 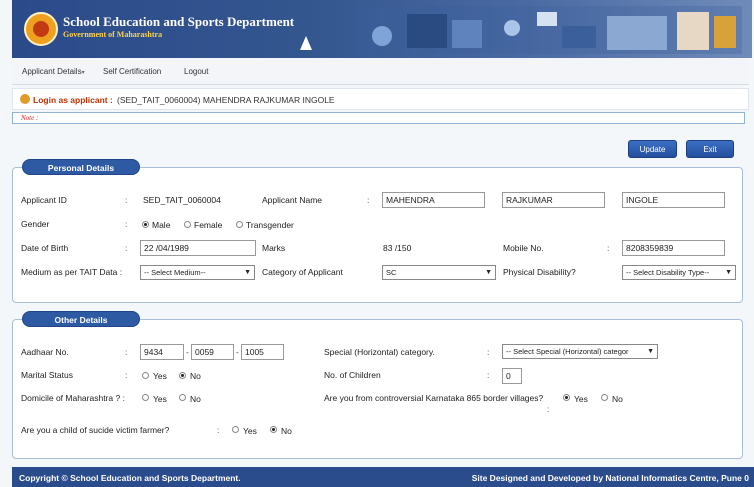 What do you see at coordinates (196, 71) in the screenshot?
I see `nav-logout: Logout` at bounding box center [196, 71].